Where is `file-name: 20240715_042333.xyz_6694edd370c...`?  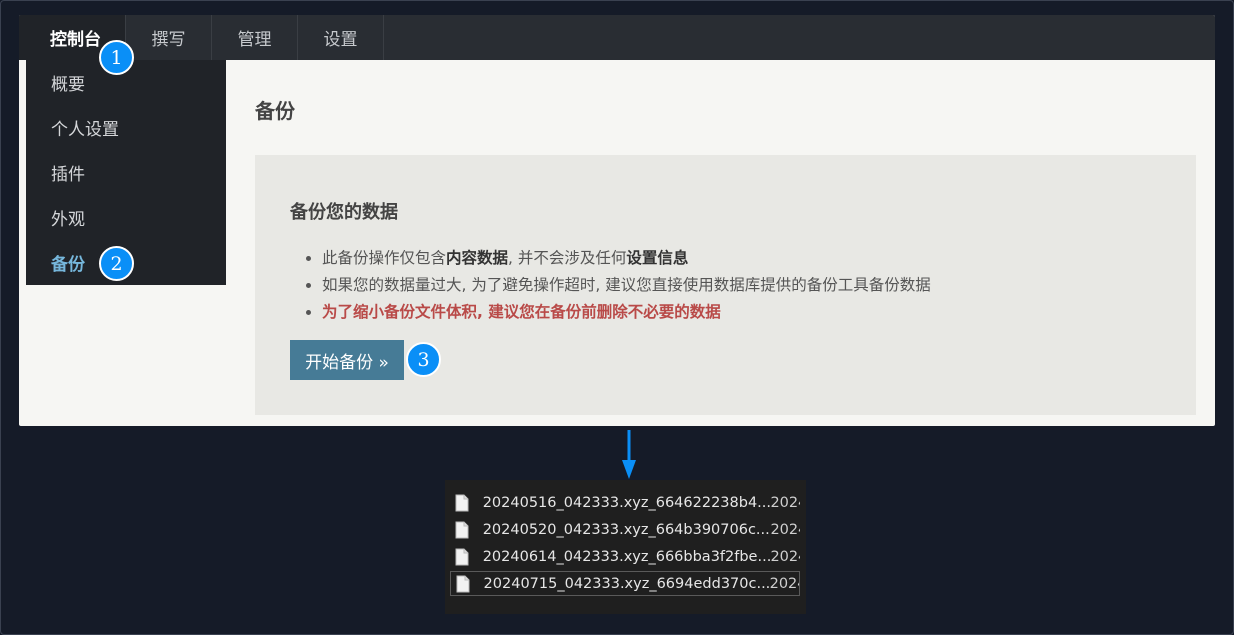 file-name: 20240715_042333.xyz_6694edd370c... is located at coordinates (626, 583).